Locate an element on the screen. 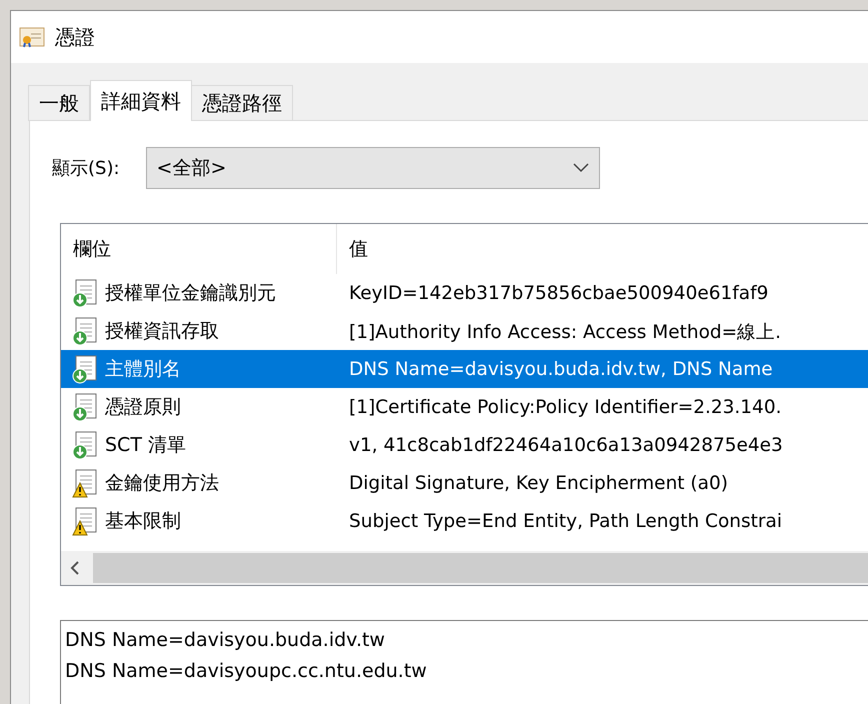 The image size is (868, 704). field-name: 憑證原則 is located at coordinates (143, 407).